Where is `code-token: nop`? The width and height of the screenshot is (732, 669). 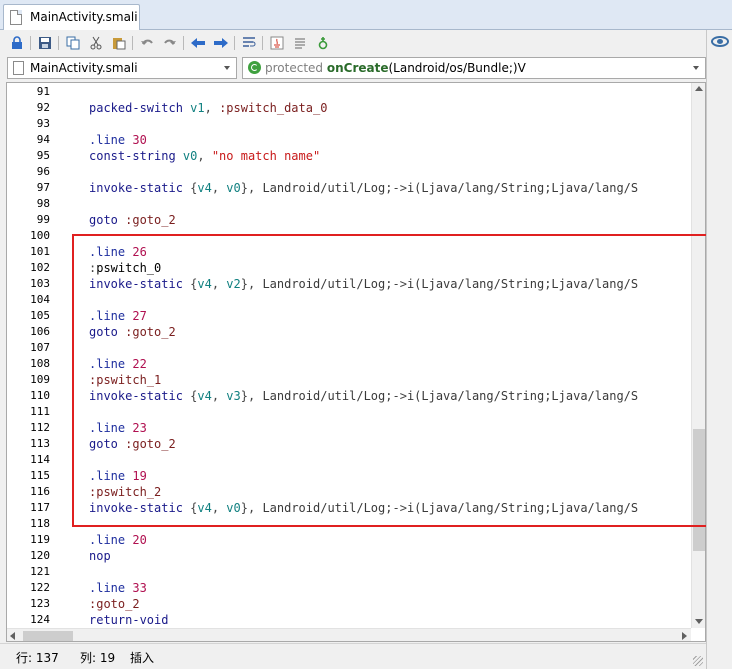
code-token: nop is located at coordinates (100, 556).